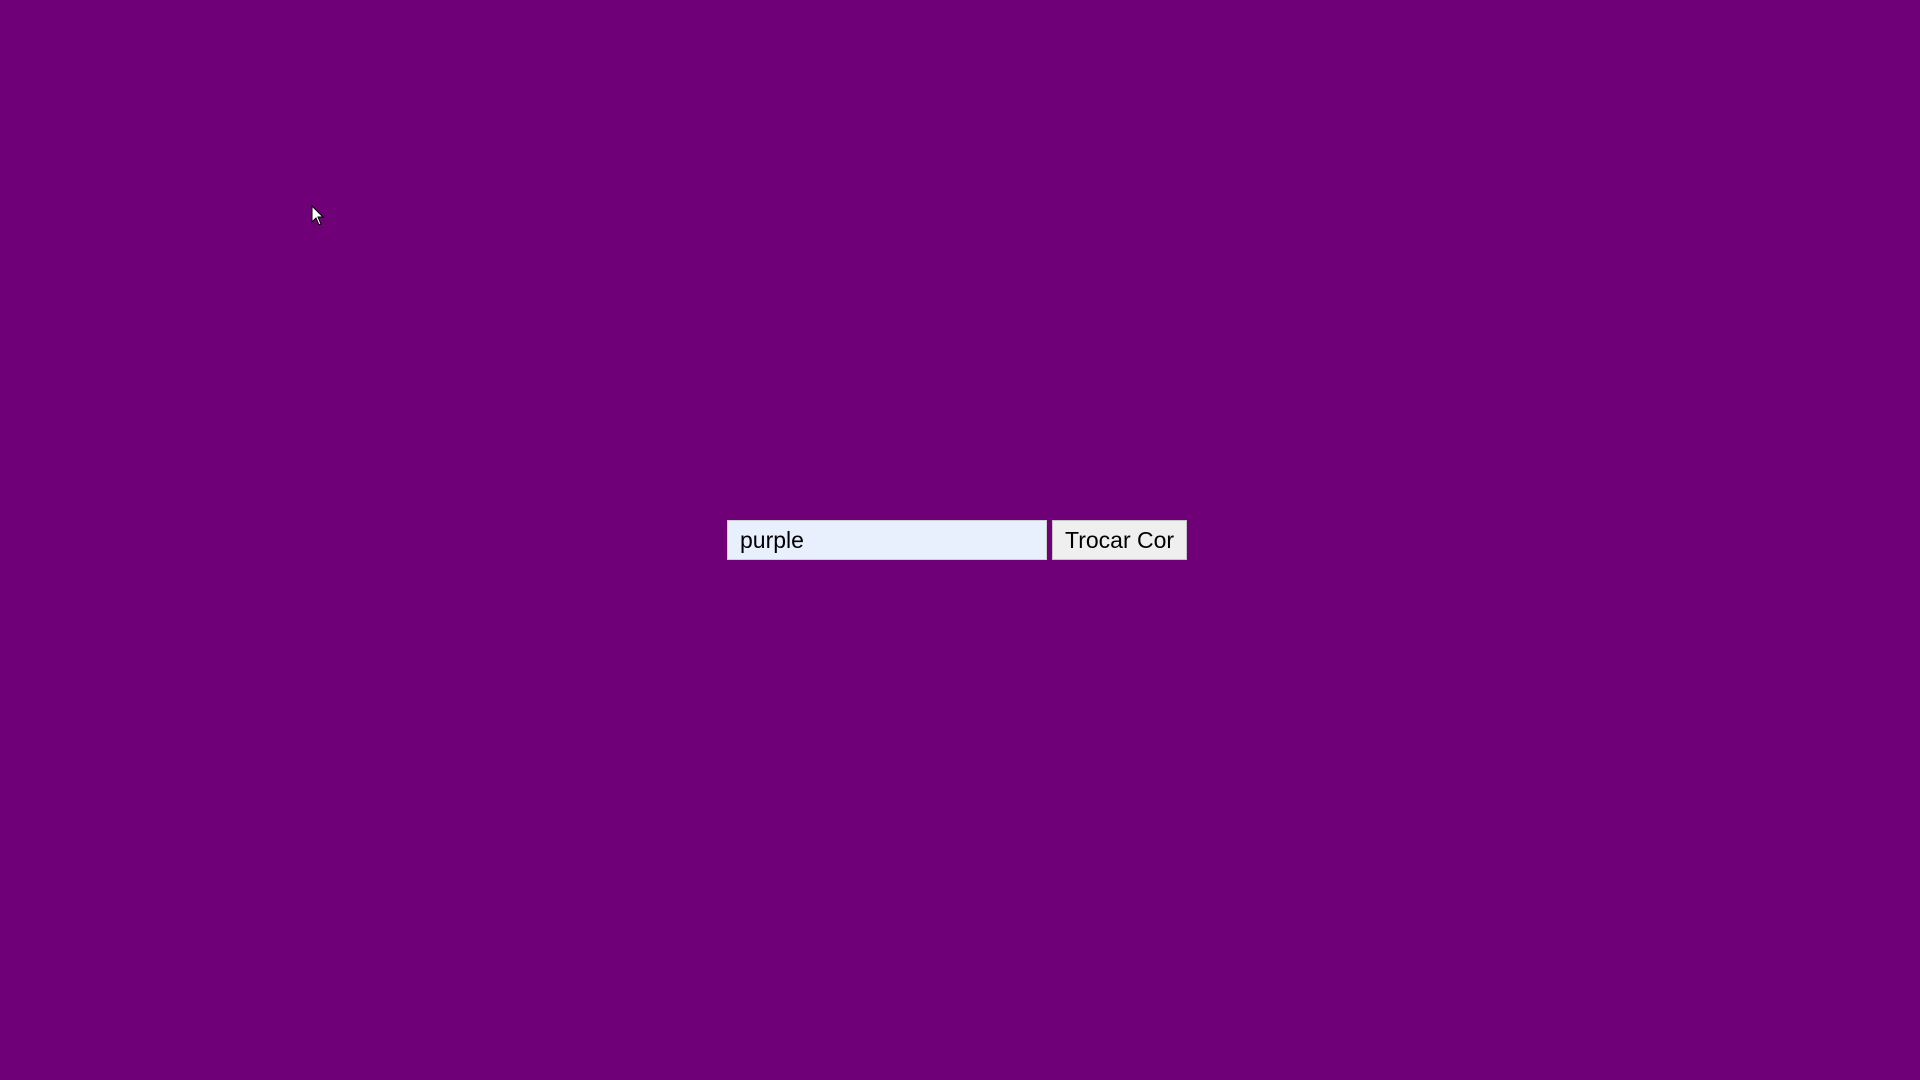  I want to click on color-form: Trocar Cor, so click(957, 540).